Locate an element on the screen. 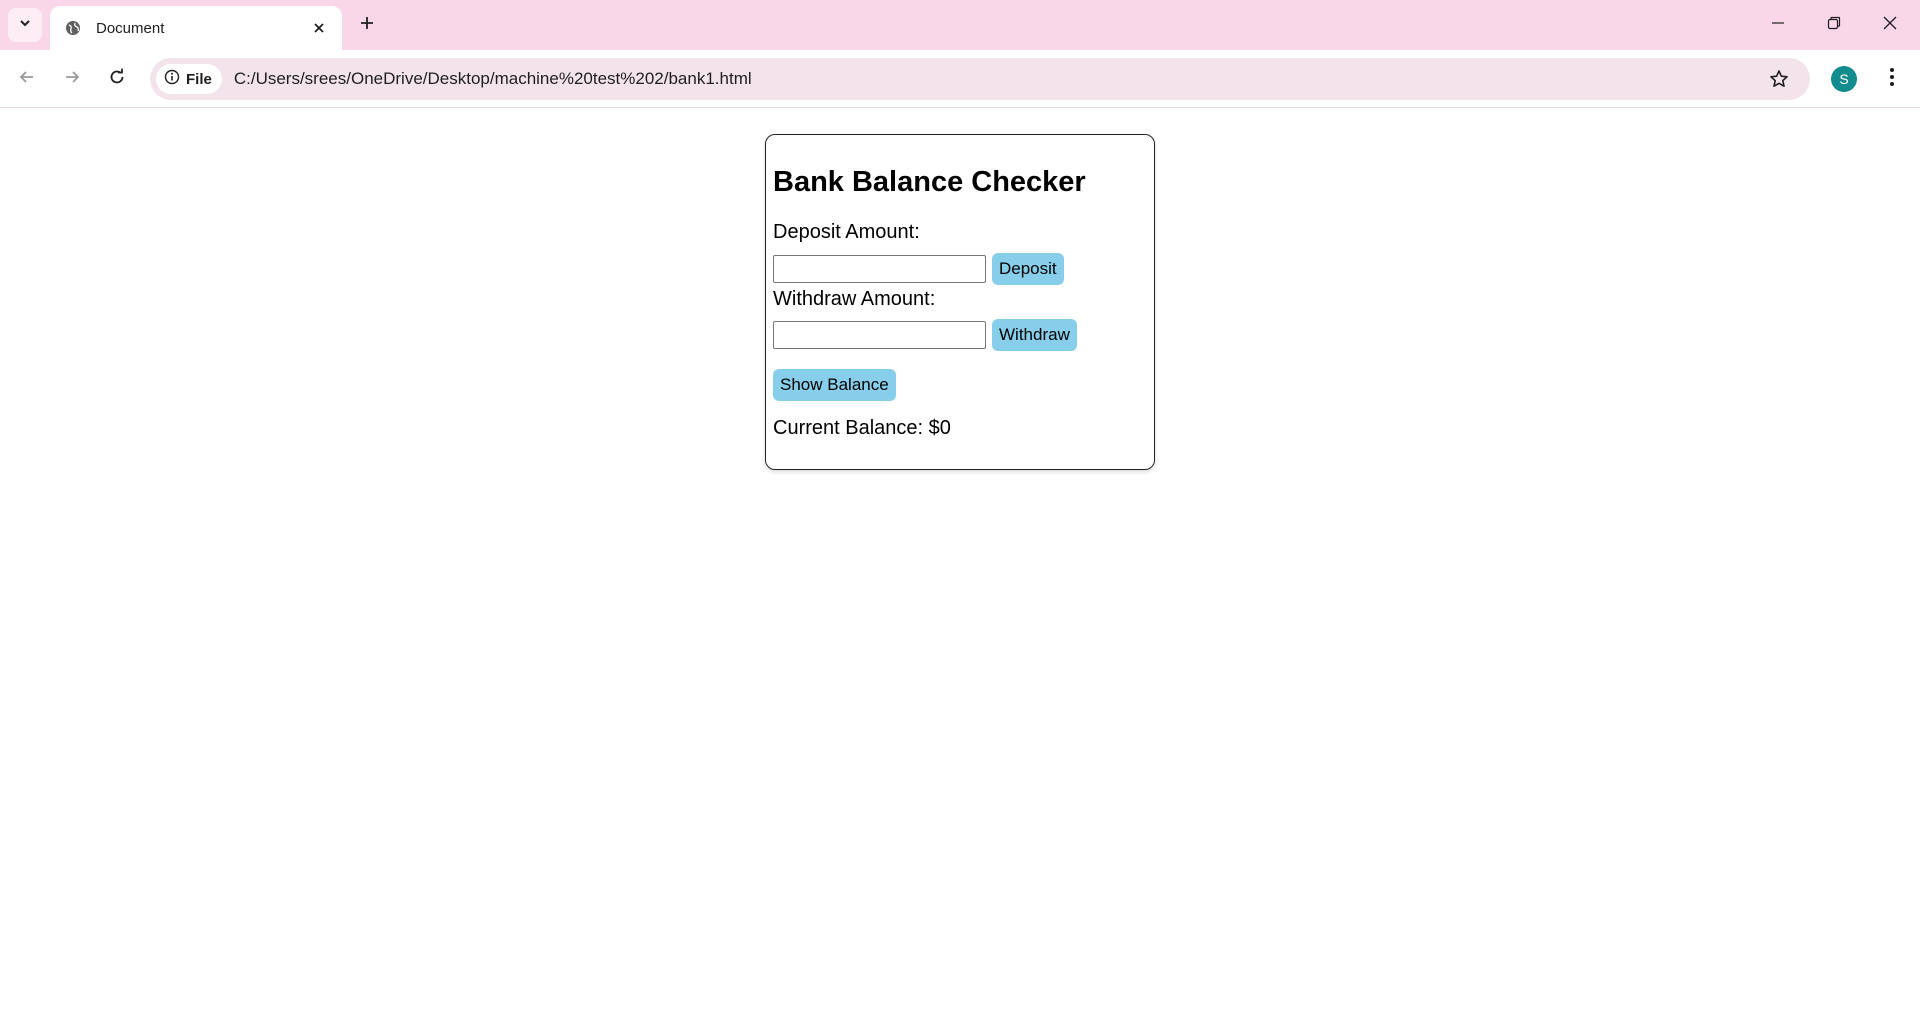  kebab-menu-icon is located at coordinates (1892, 79).